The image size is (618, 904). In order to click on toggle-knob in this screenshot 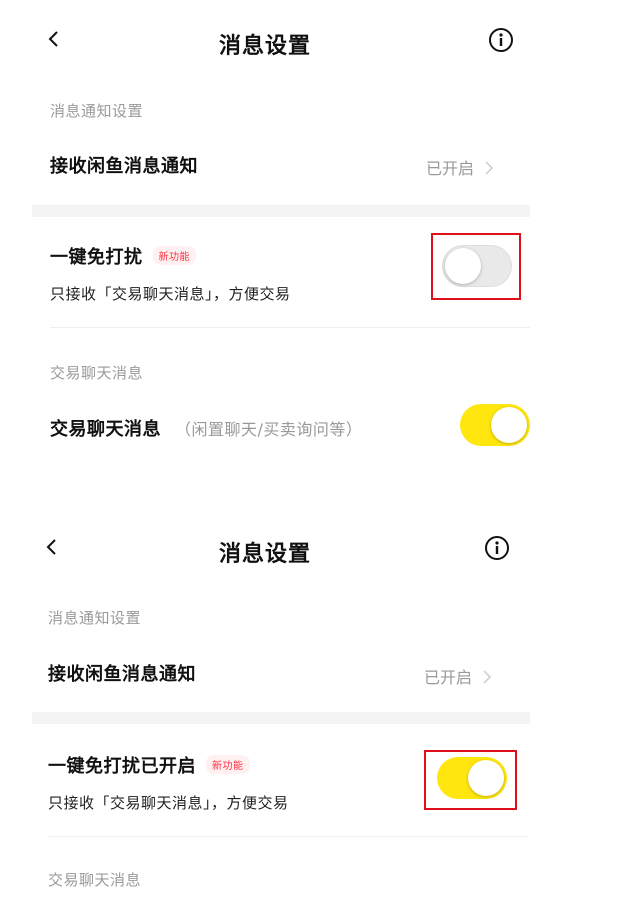, I will do `click(509, 425)`.